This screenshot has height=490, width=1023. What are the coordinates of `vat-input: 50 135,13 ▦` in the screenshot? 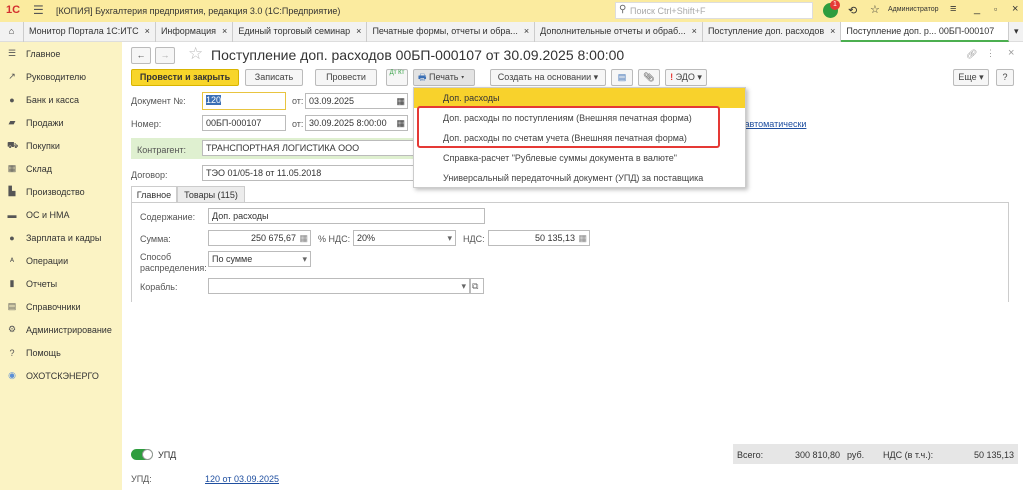 It's located at (539, 238).